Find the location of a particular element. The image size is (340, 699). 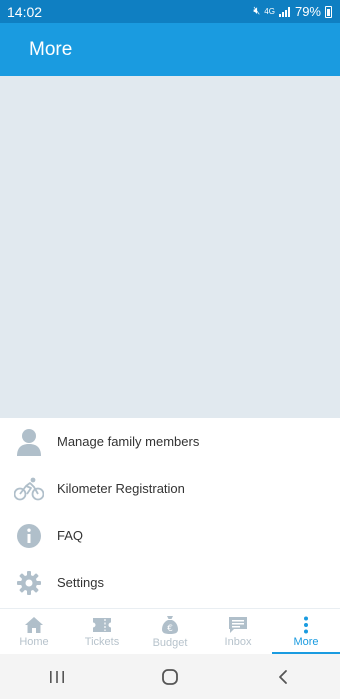

status-icons: 🔇︎ 4G 79% is located at coordinates (292, 11).